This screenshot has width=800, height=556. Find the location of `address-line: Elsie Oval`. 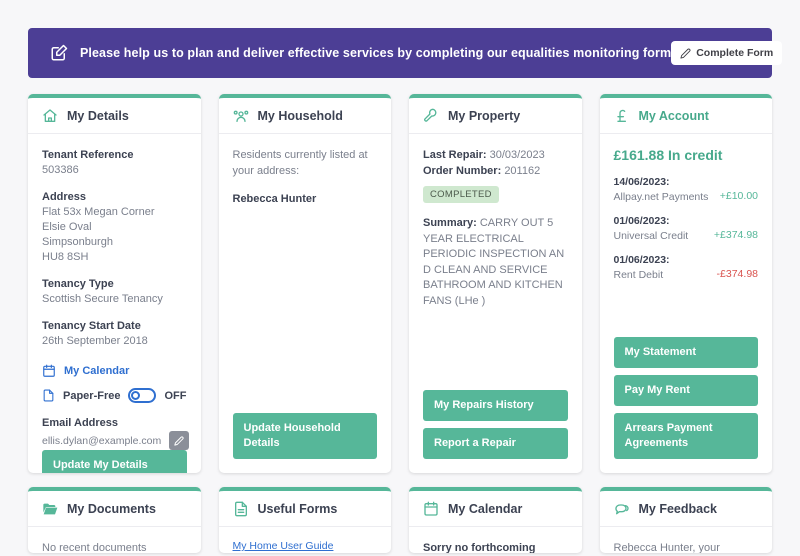

address-line: Elsie Oval is located at coordinates (67, 227).